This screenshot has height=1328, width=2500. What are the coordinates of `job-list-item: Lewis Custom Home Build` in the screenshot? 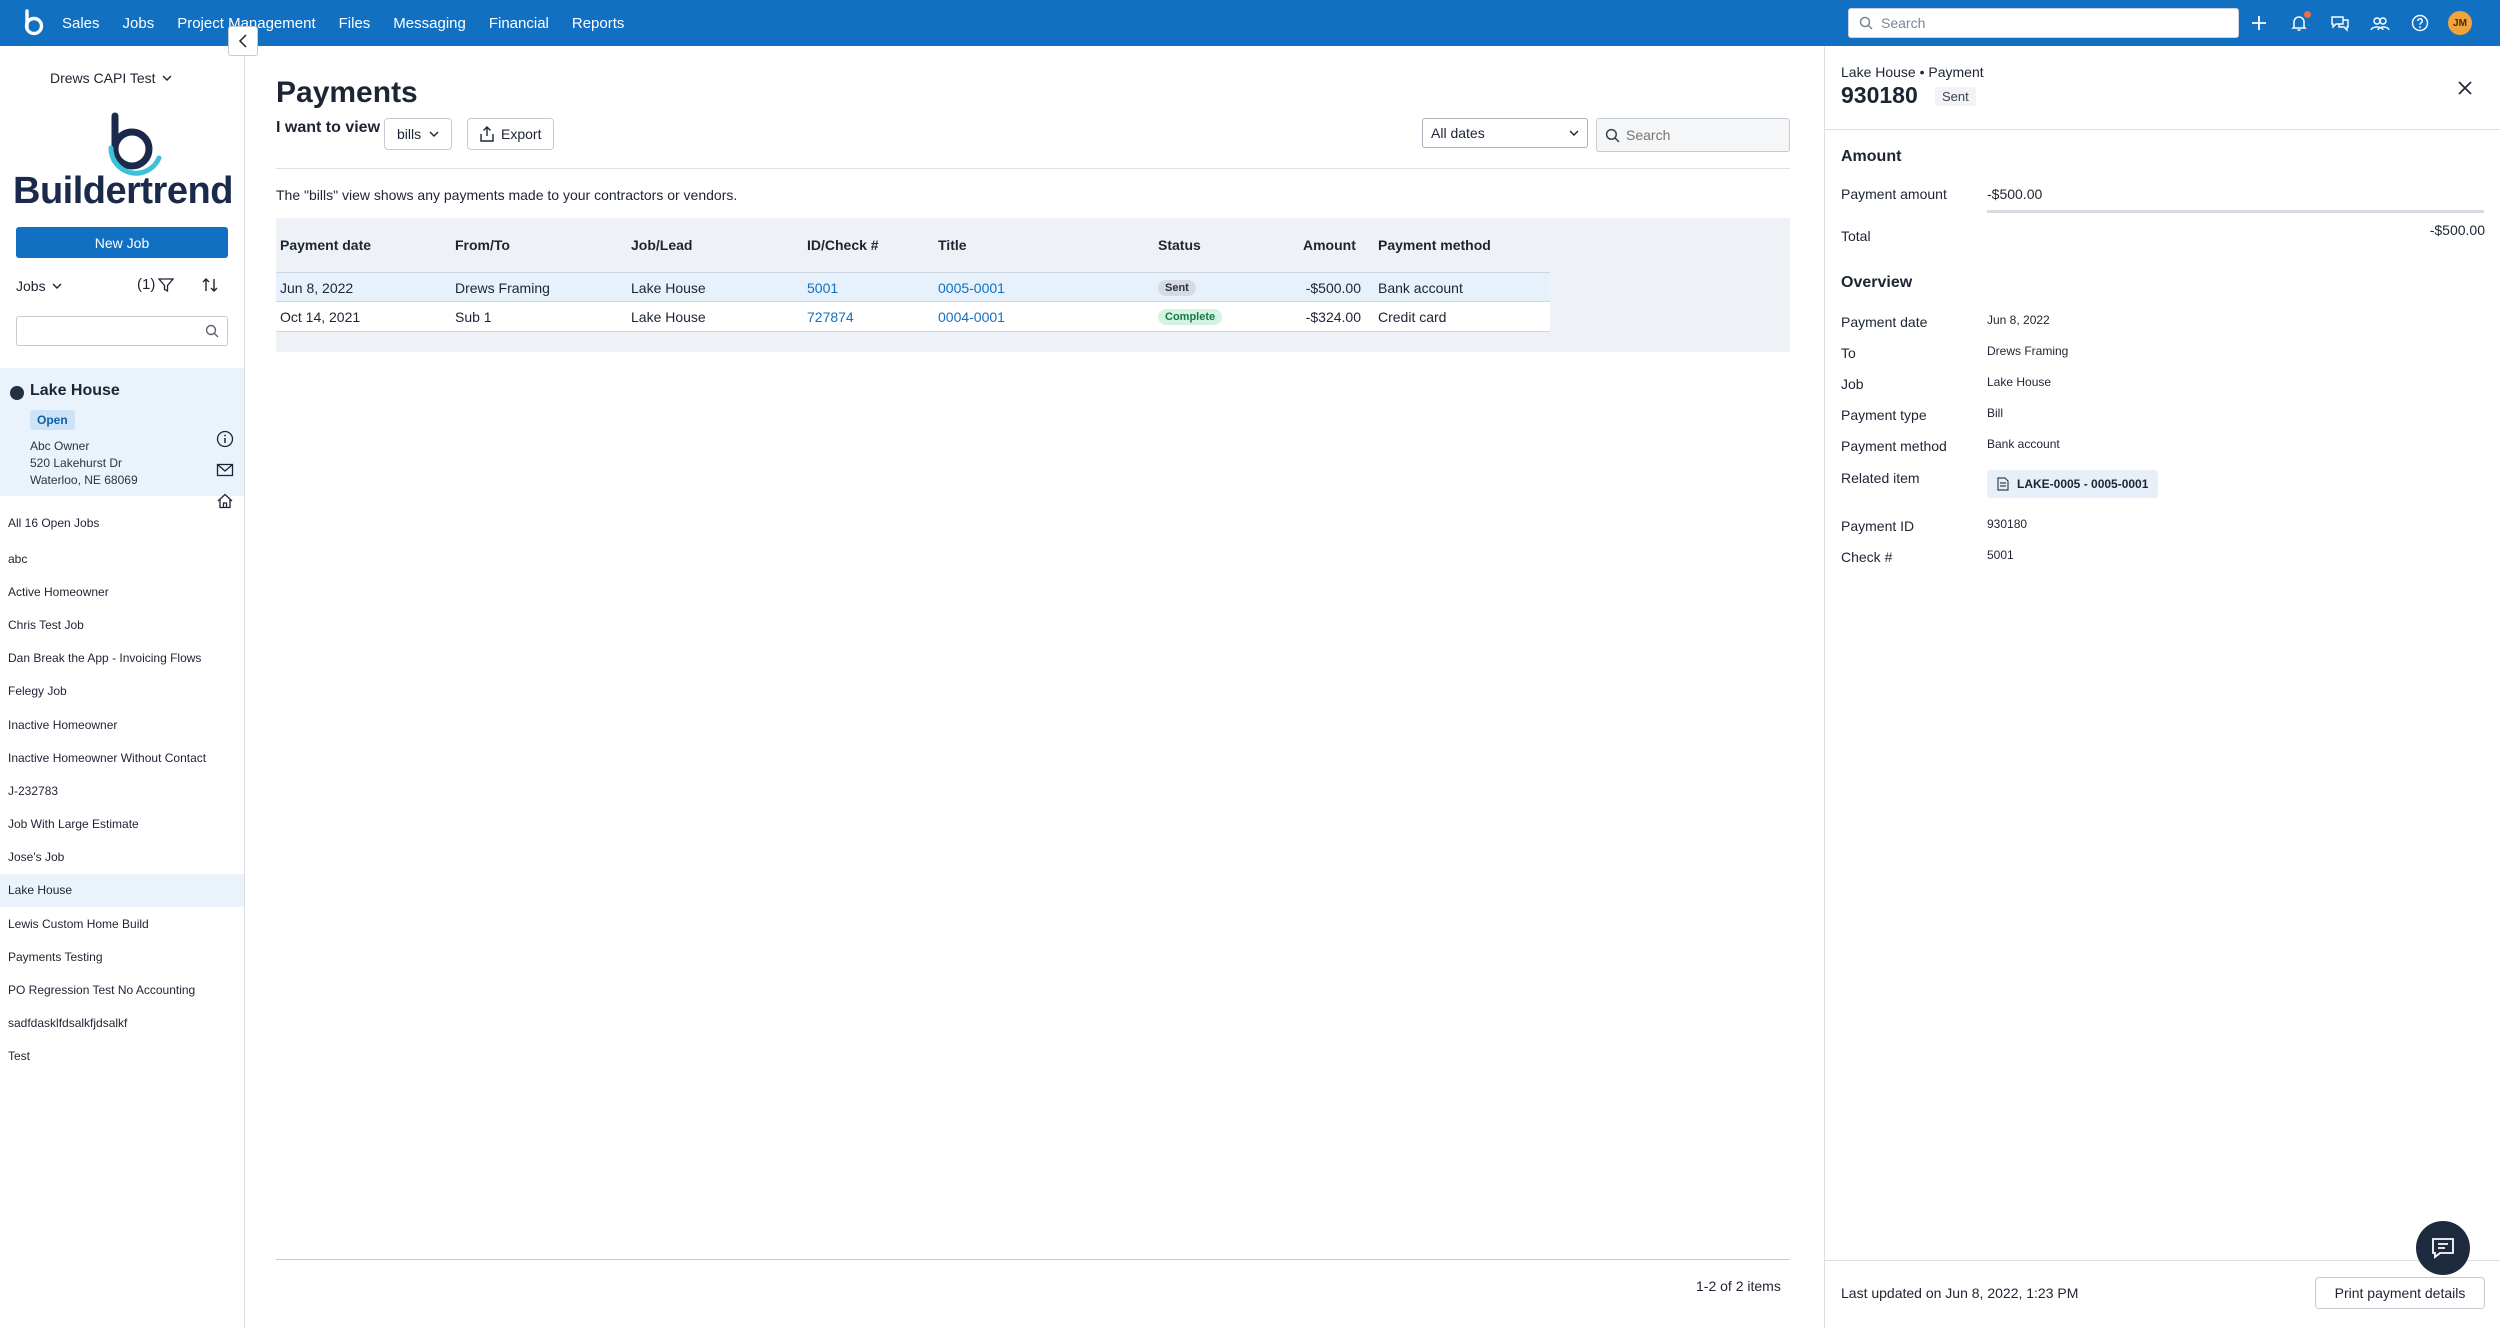 It's located at (122, 923).